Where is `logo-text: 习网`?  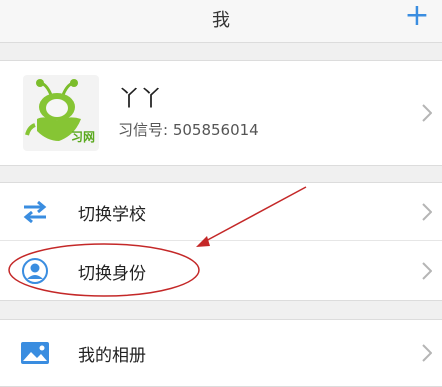
logo-text: 习网 is located at coordinates (82, 137).